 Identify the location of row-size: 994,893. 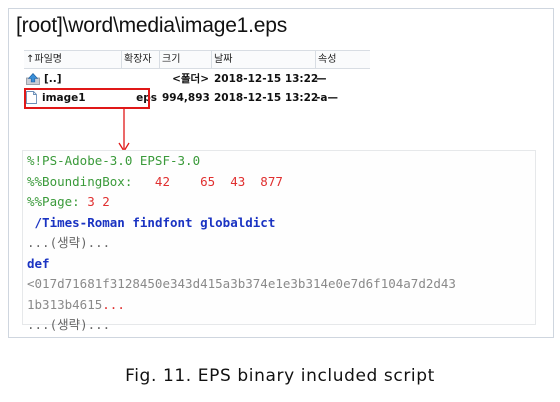
(186, 97).